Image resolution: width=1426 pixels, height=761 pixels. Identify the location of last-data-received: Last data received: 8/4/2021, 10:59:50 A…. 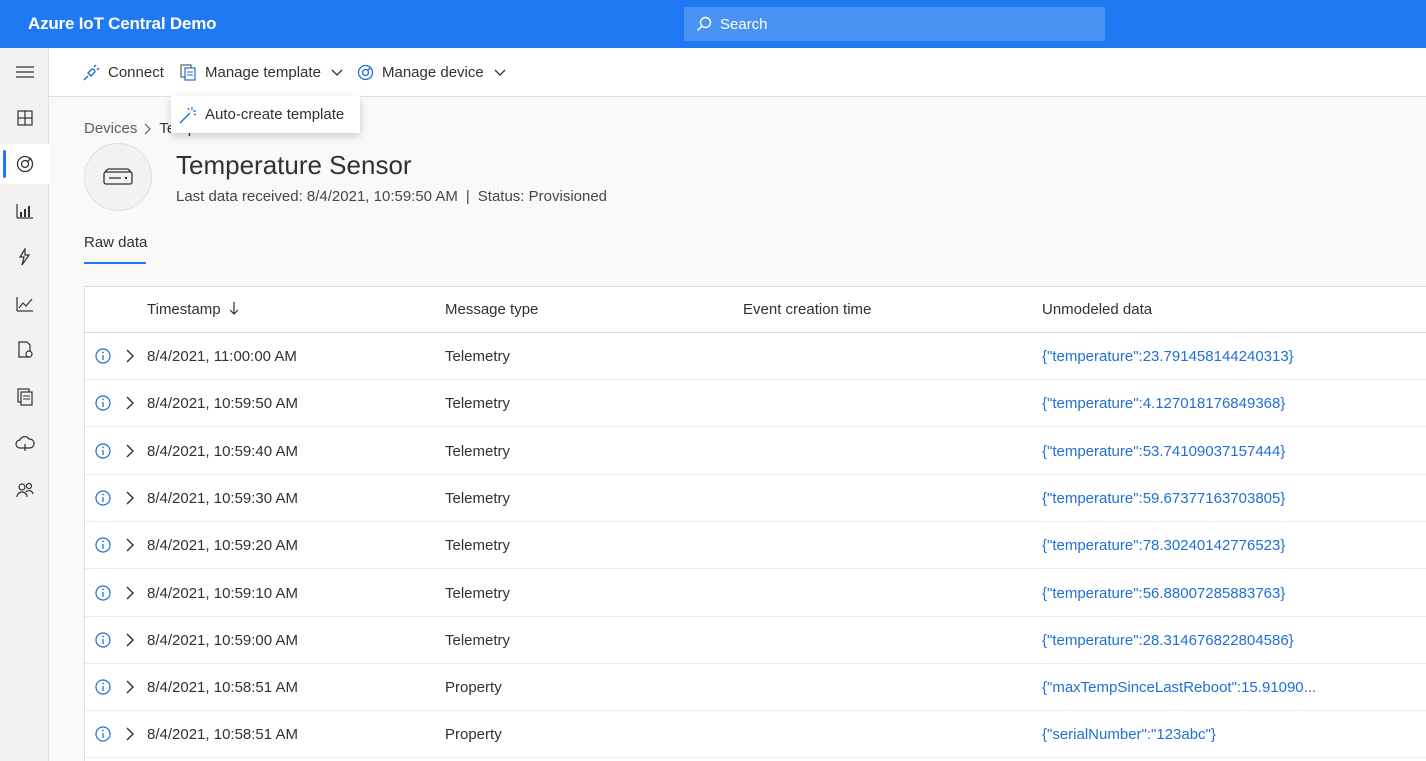
(317, 196).